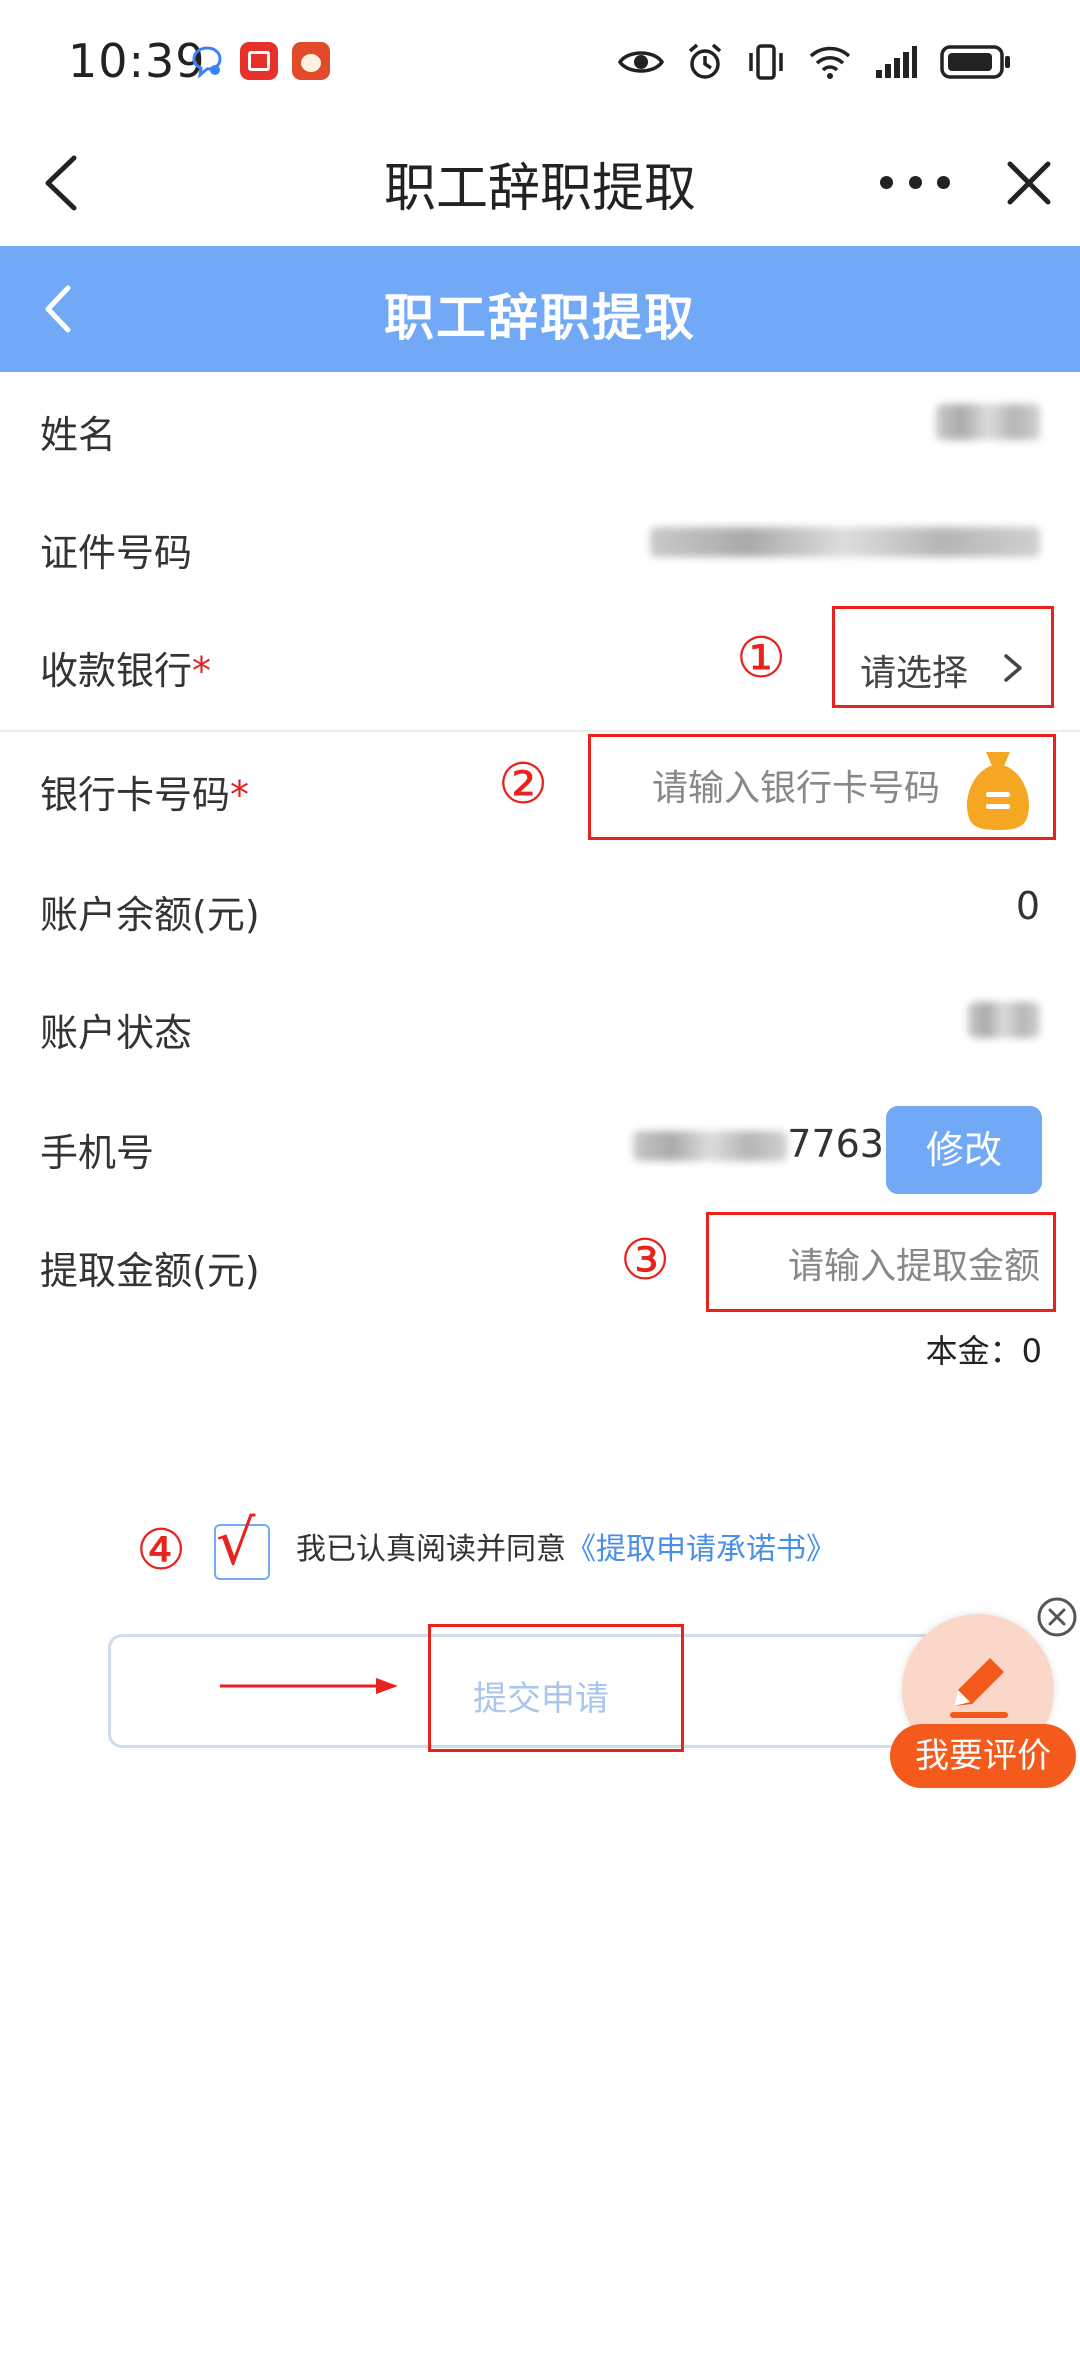 Image resolution: width=1080 pixels, height=2374 pixels. What do you see at coordinates (236, 1542) in the screenshot?
I see `check-mark: √` at bounding box center [236, 1542].